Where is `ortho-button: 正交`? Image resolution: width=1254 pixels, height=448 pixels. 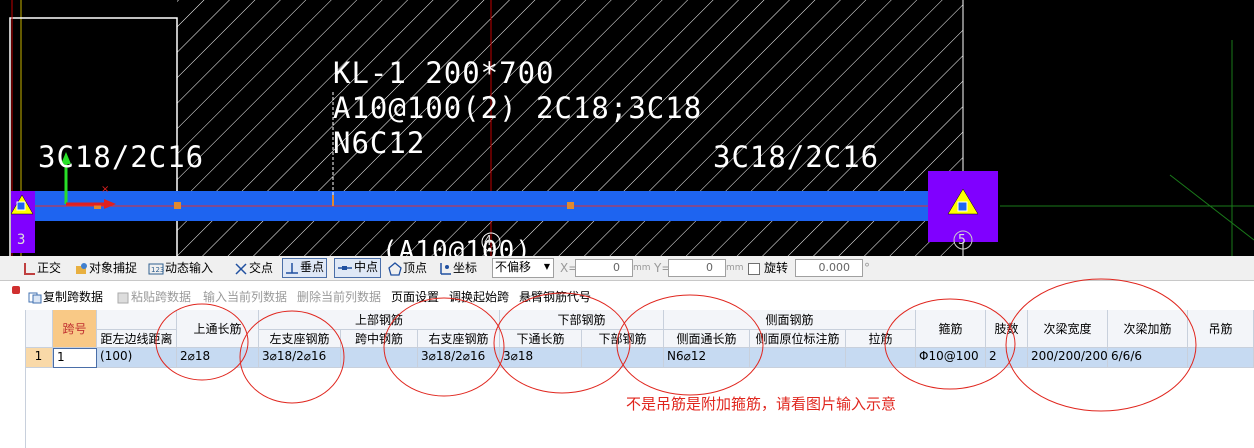 ortho-button: 正交 is located at coordinates (41, 268).